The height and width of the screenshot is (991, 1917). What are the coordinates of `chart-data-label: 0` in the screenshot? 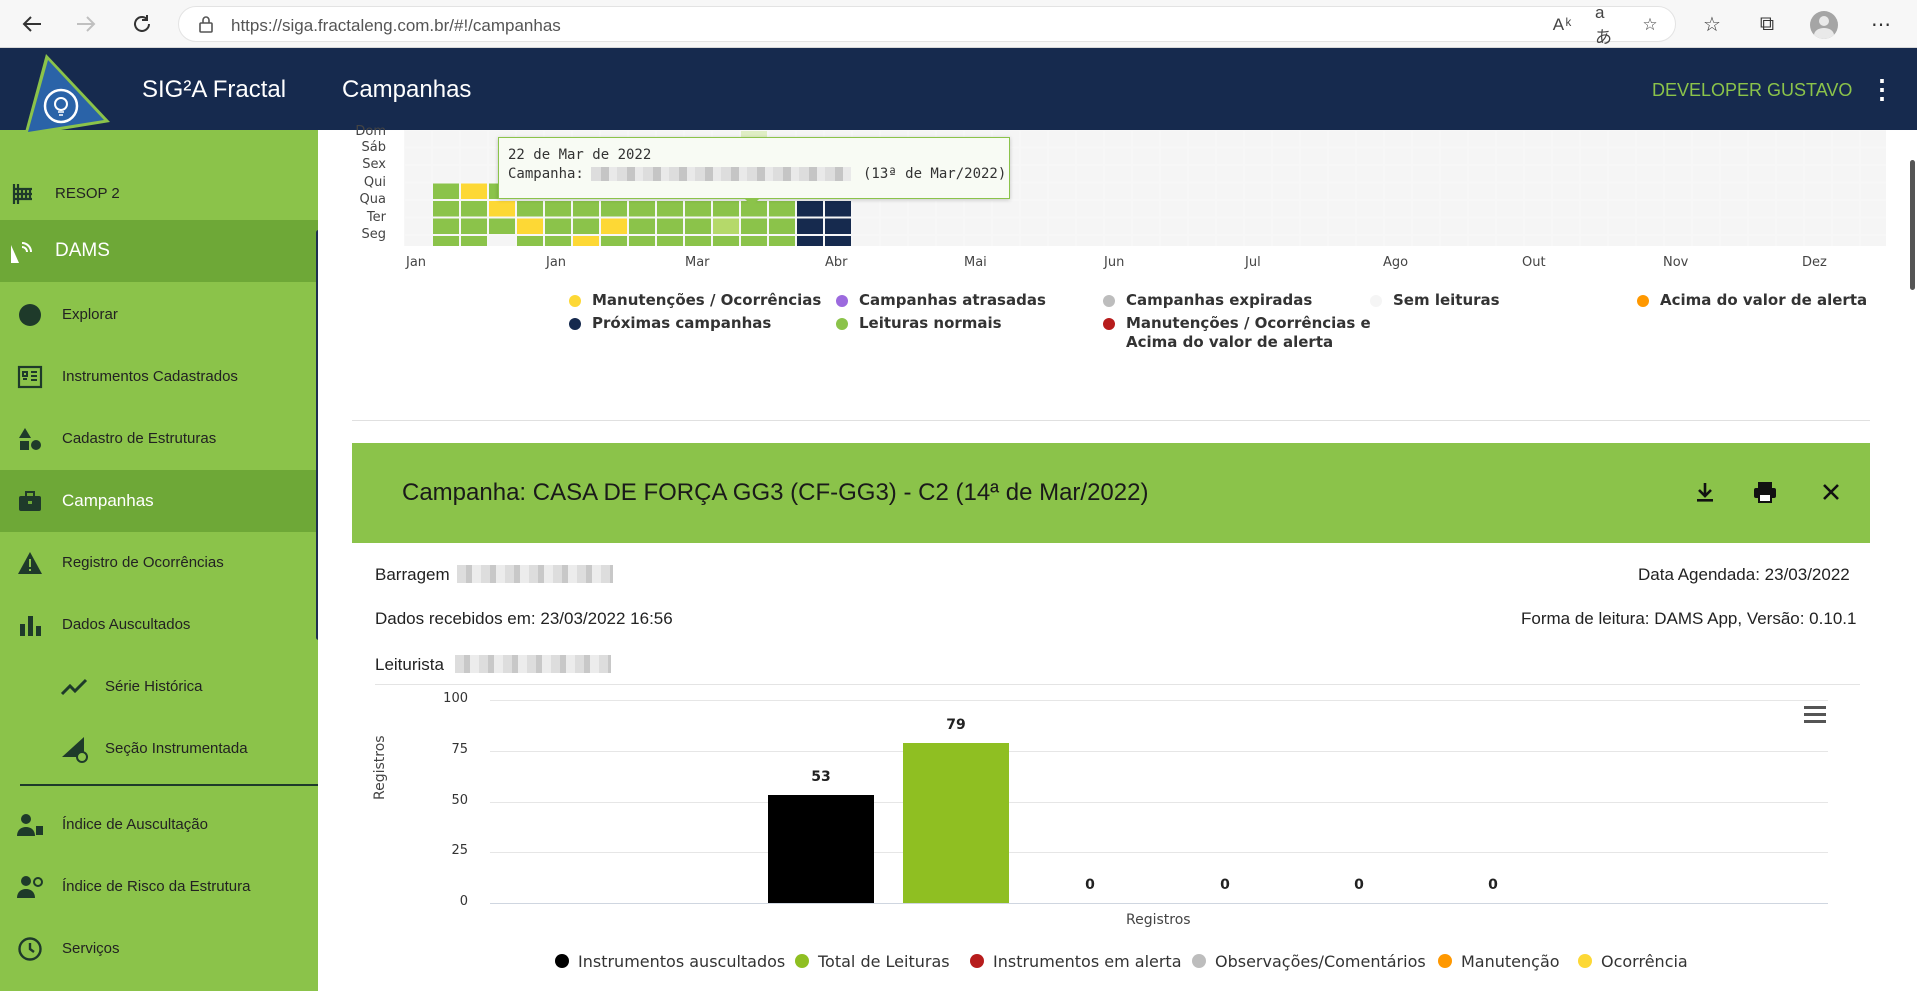 It's located at (1493, 885).